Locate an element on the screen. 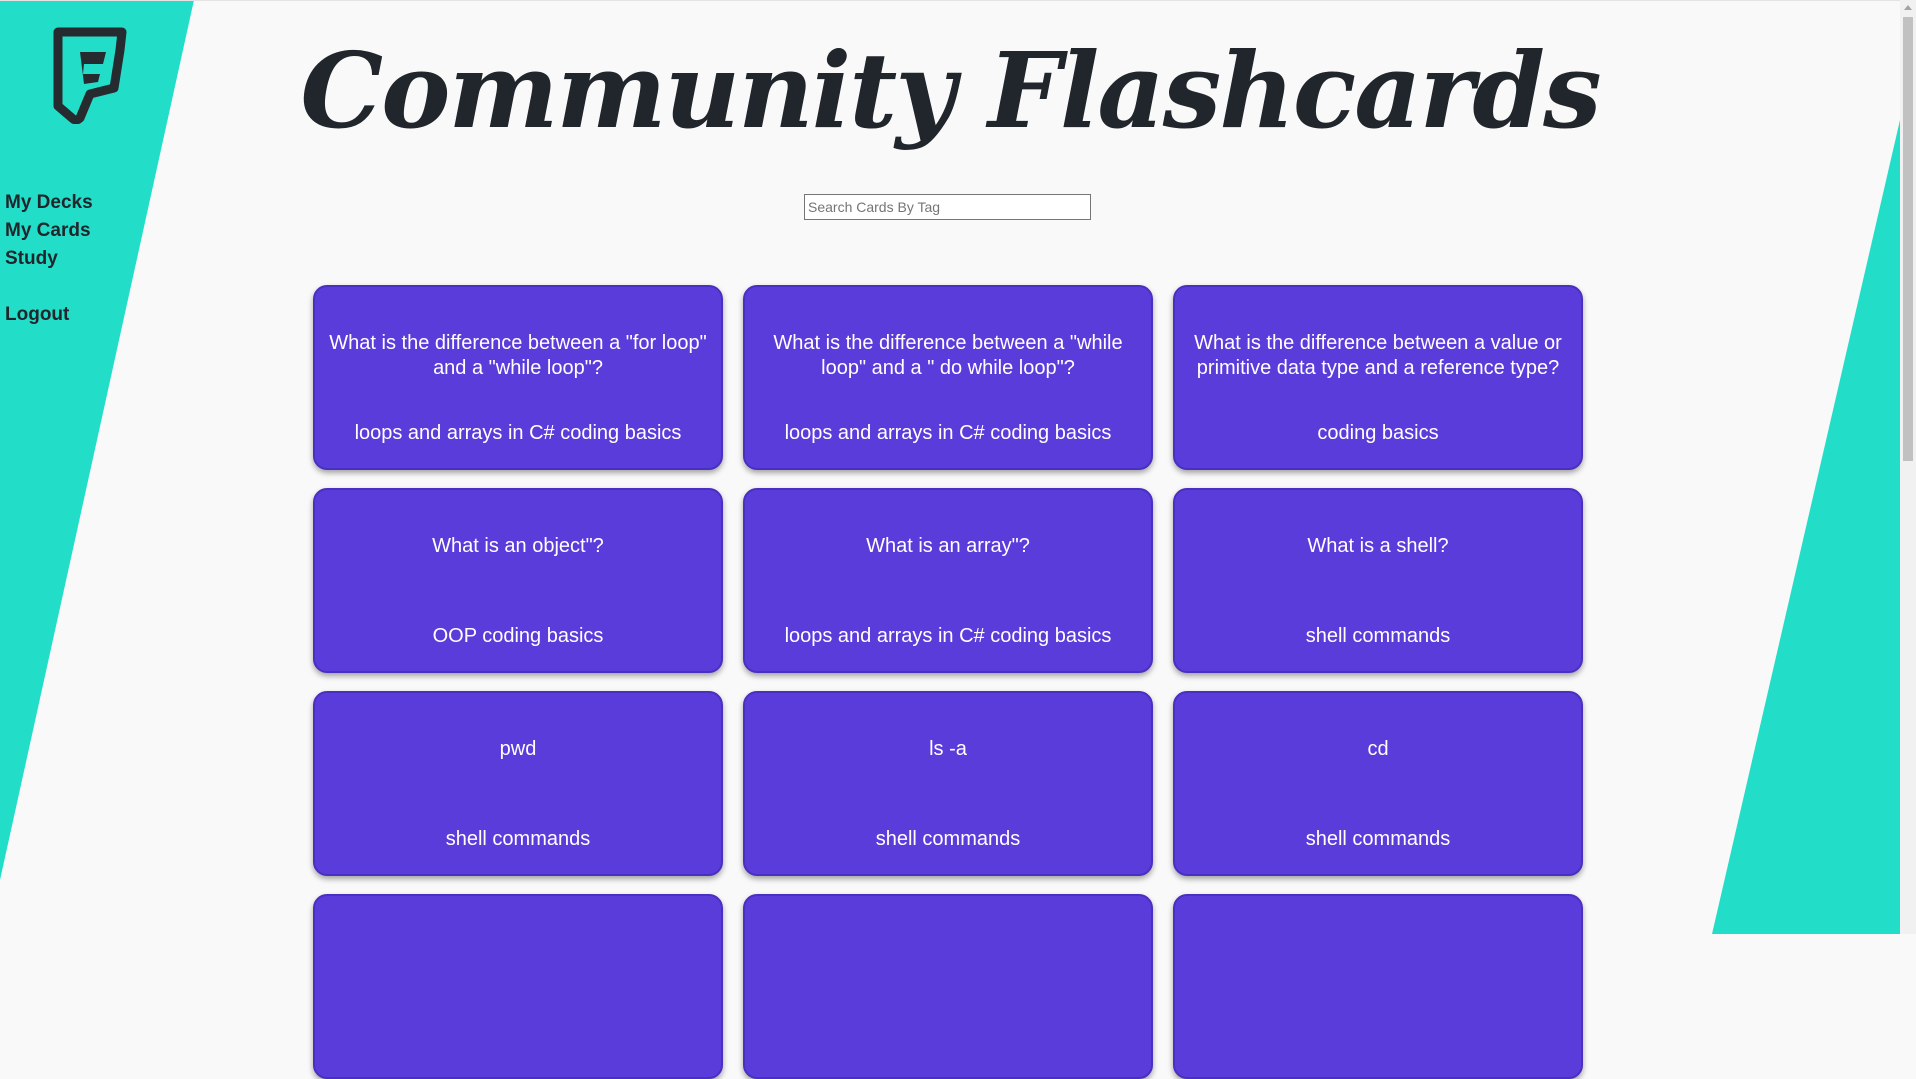 This screenshot has width=1916, height=1079. flashcard: What is a shell? shell commands is located at coordinates (1378, 580).